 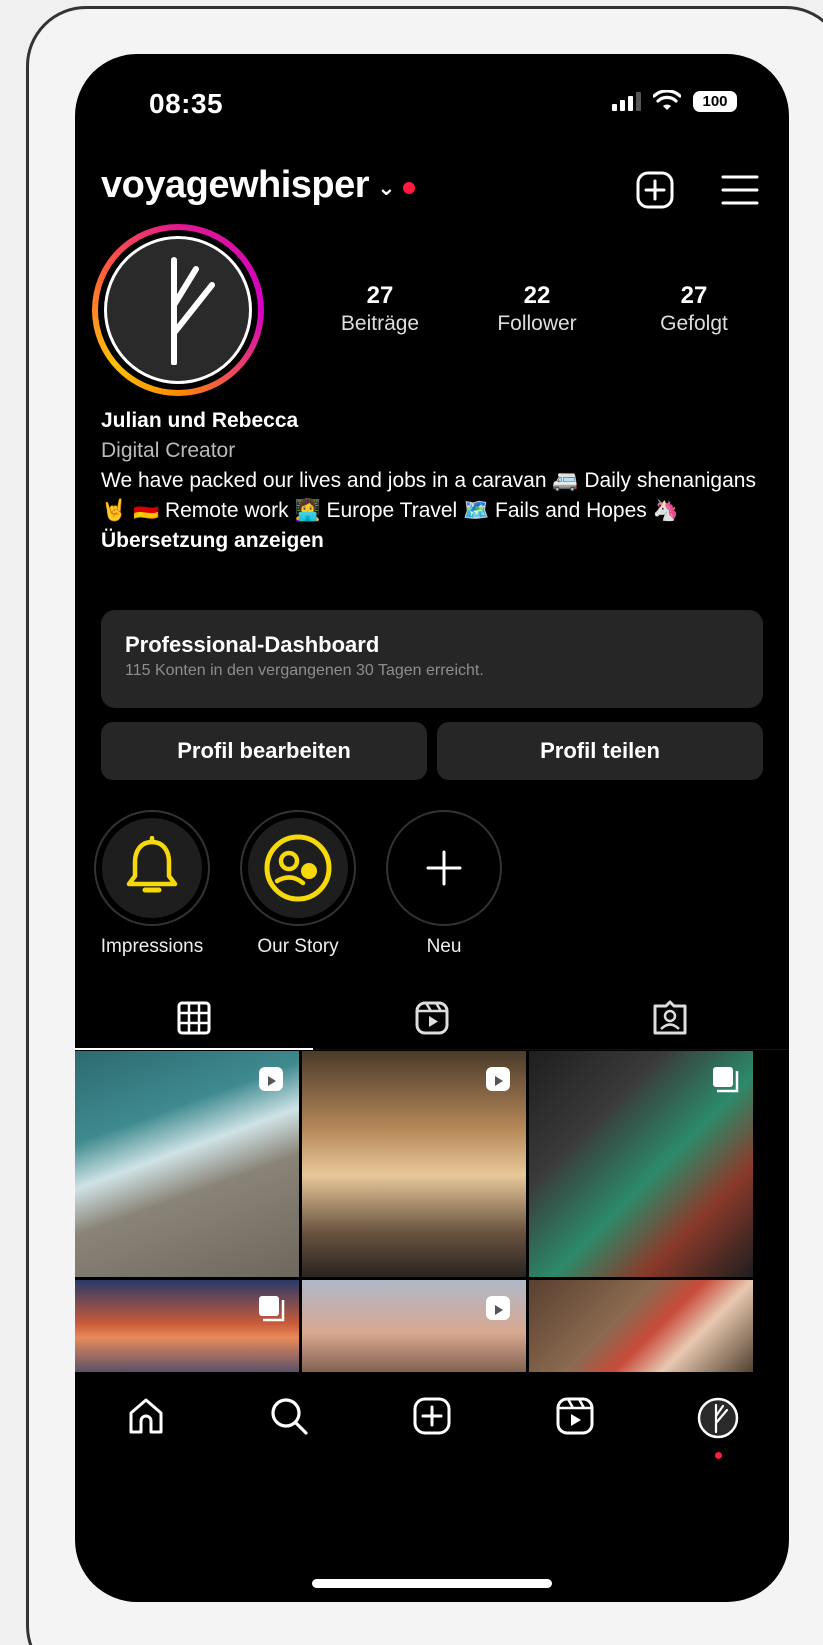 I want to click on highlight-label: Impressions, so click(x=152, y=946).